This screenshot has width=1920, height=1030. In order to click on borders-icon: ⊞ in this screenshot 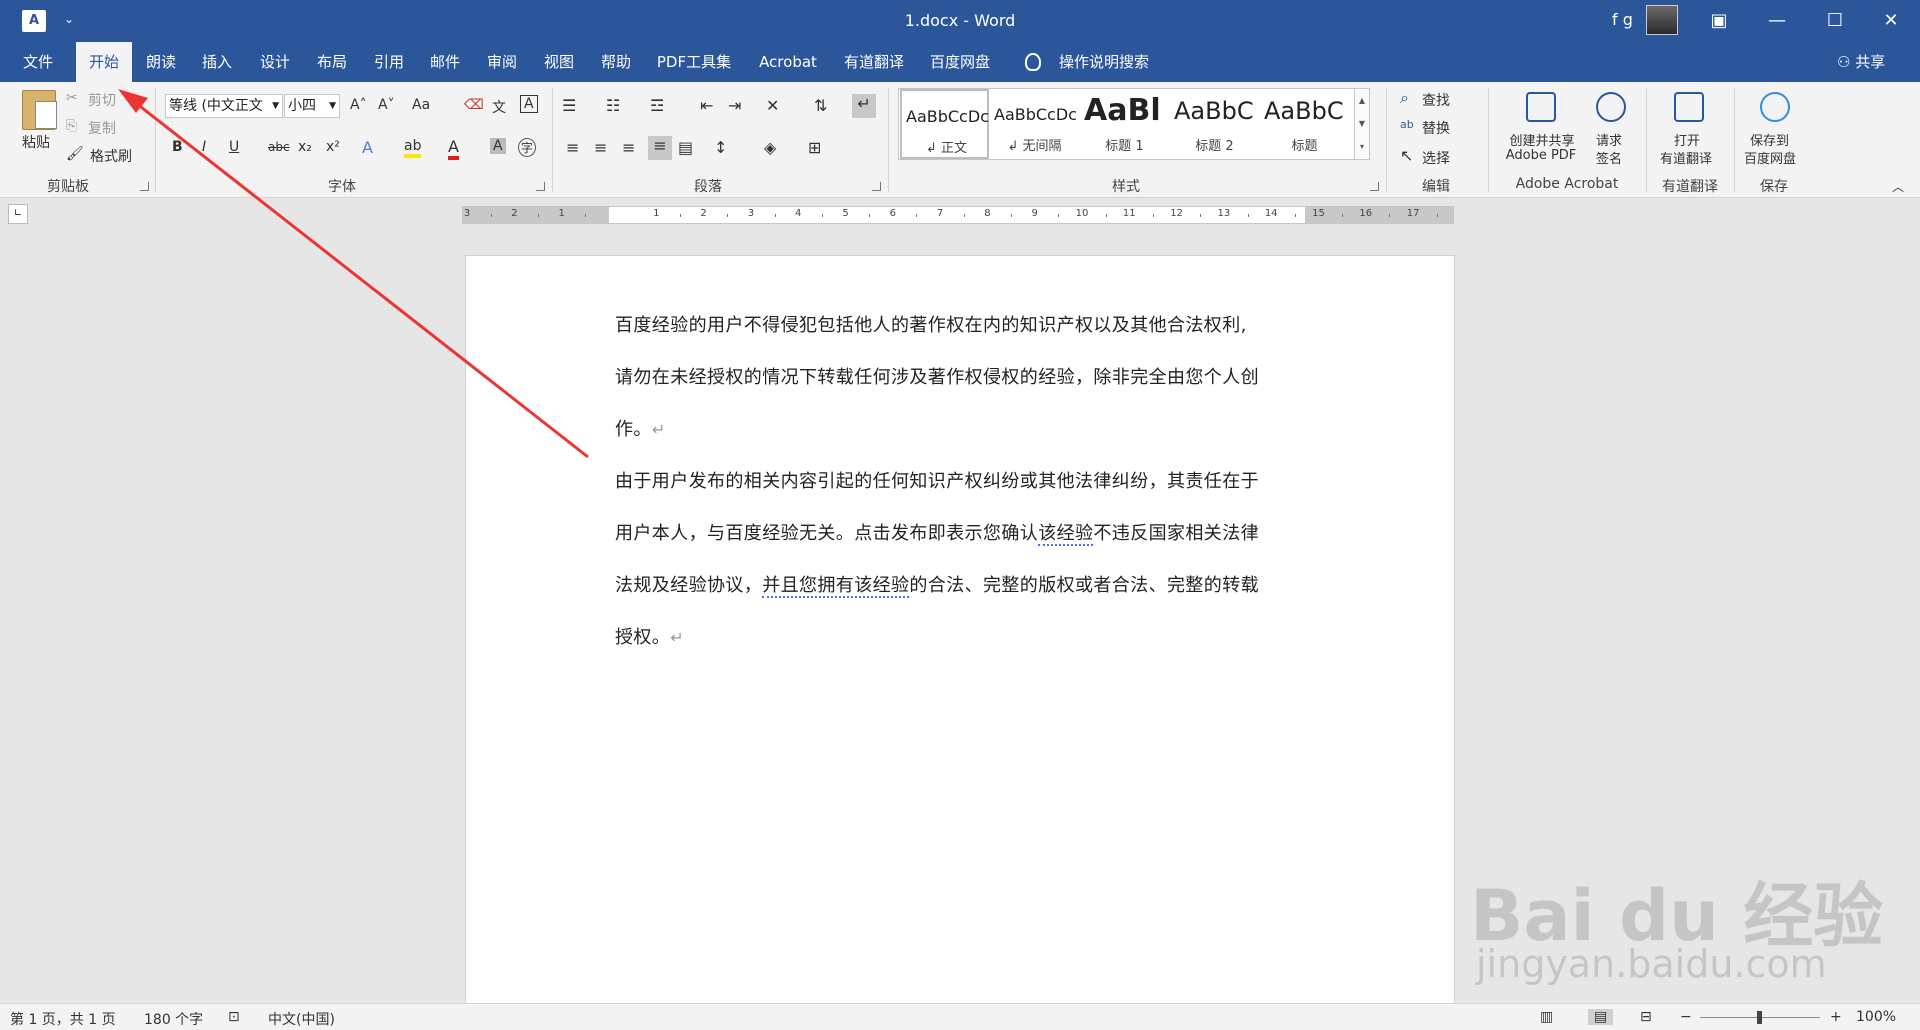, I will do `click(814, 147)`.